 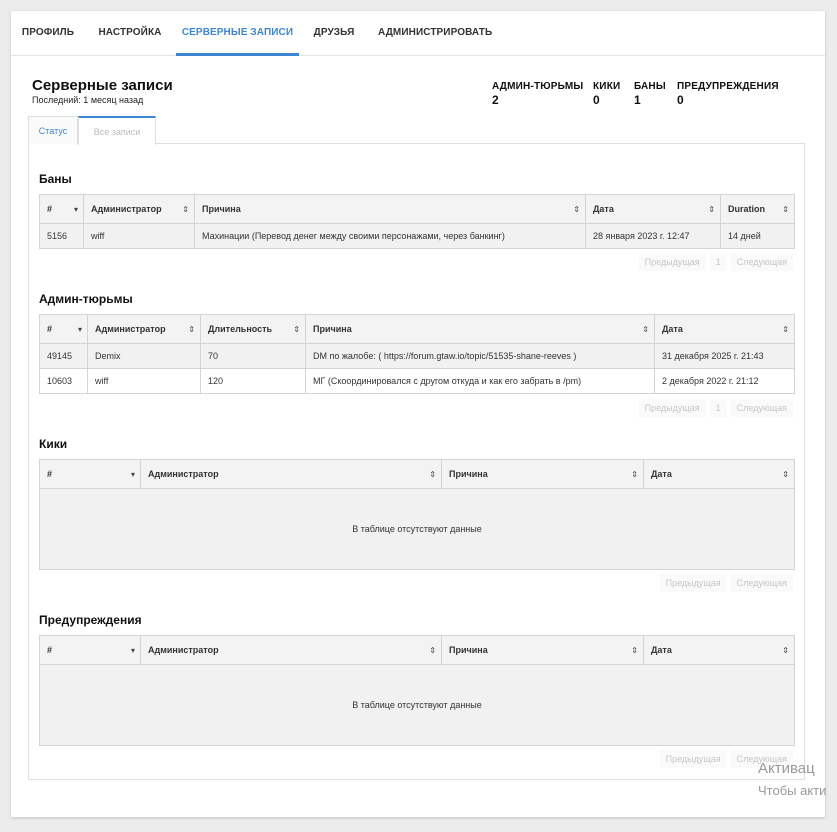 I want to click on jails-pagination: Предыдущая 1 Следующая, so click(x=715, y=408).